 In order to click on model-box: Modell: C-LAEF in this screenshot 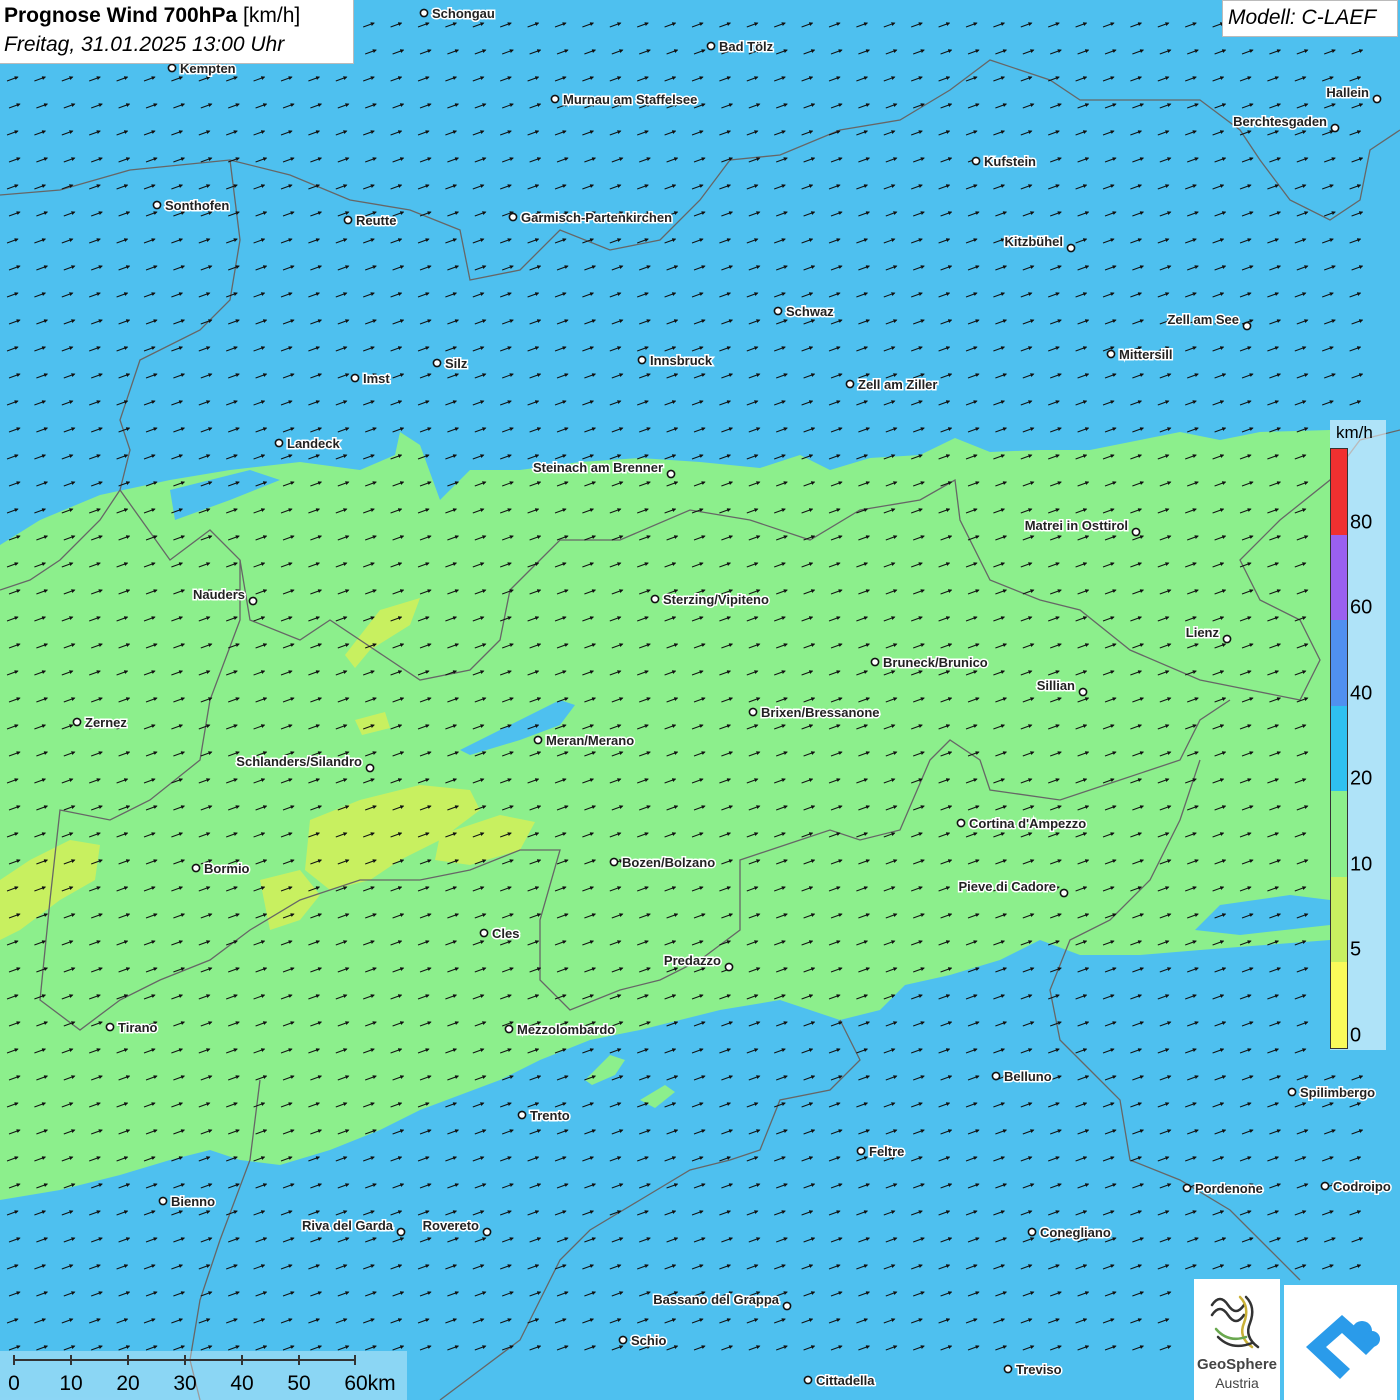, I will do `click(1310, 18)`.